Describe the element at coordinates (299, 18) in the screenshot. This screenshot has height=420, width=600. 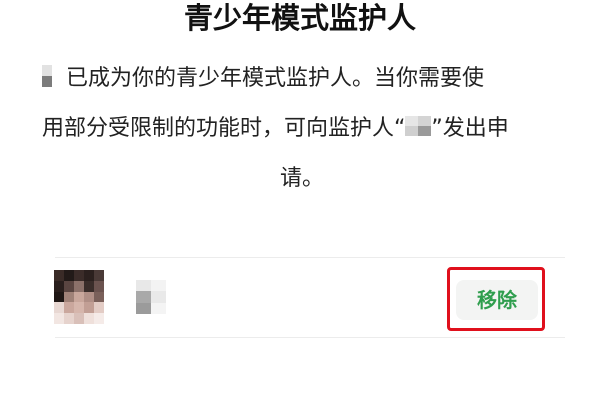
I see `page-title: 青少年模式监护人` at that location.